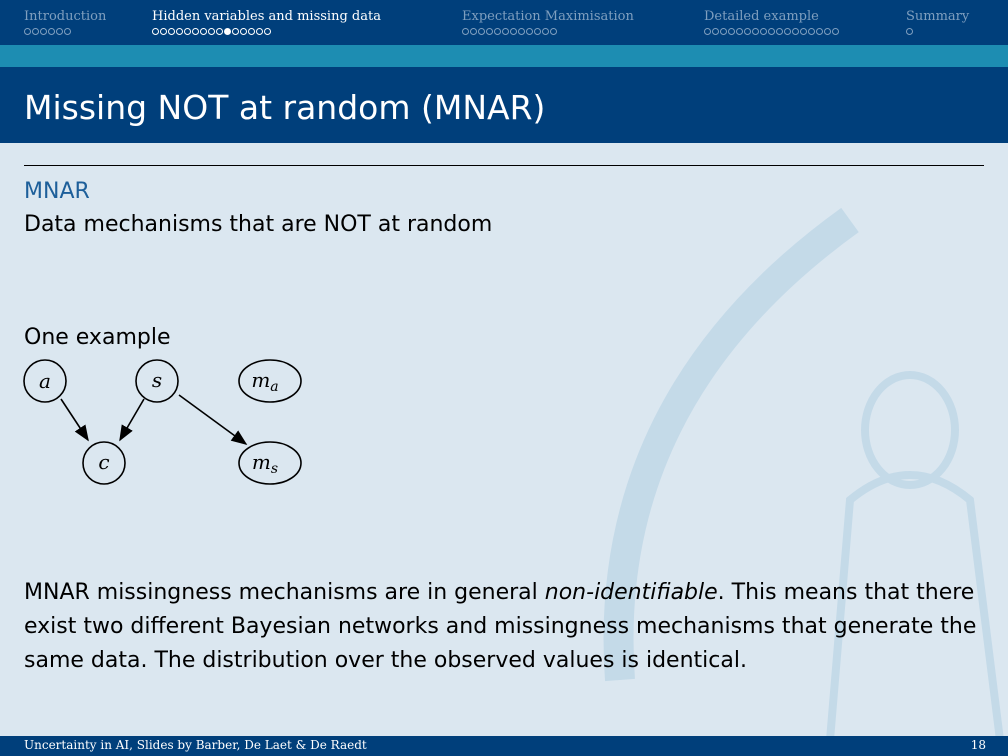 The height and width of the screenshot is (756, 1008). Describe the element at coordinates (548, 16) in the screenshot. I see `nav-section-label: Expectation Maximisation` at that location.